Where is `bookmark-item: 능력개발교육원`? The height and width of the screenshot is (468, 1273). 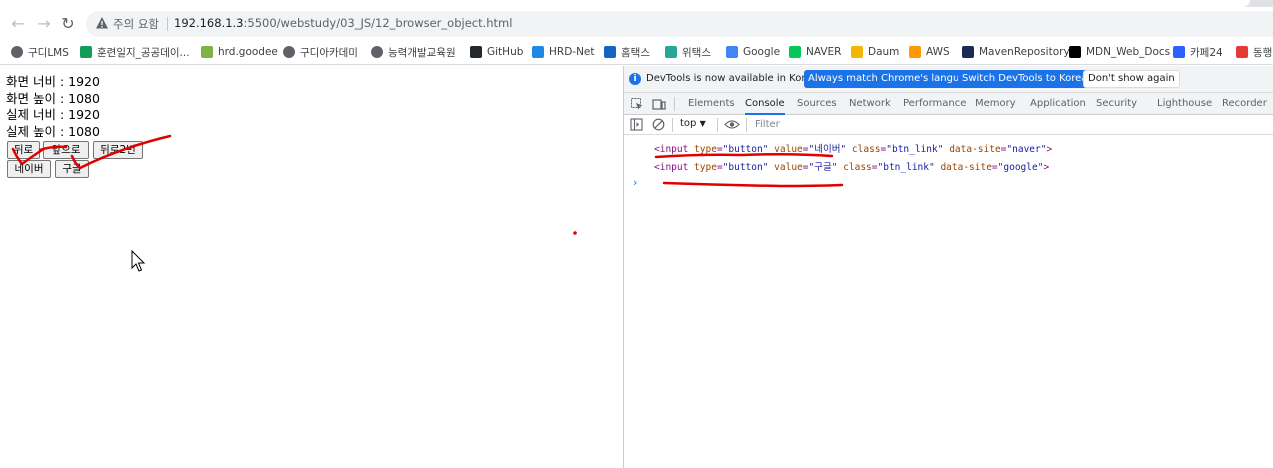
bookmark-item: 능력개발교육원 is located at coordinates (413, 52).